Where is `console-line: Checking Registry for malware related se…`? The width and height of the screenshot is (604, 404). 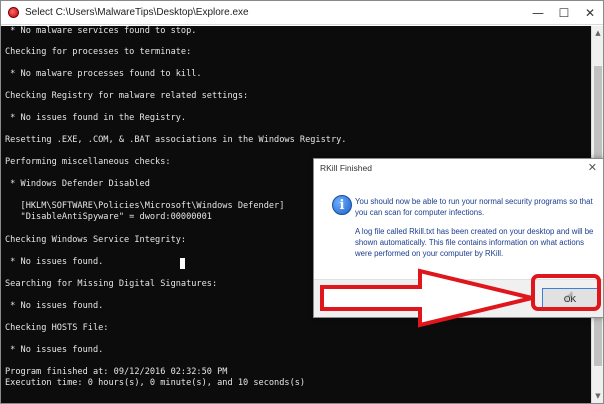
console-line: Checking Registry for malware related se… is located at coordinates (127, 96).